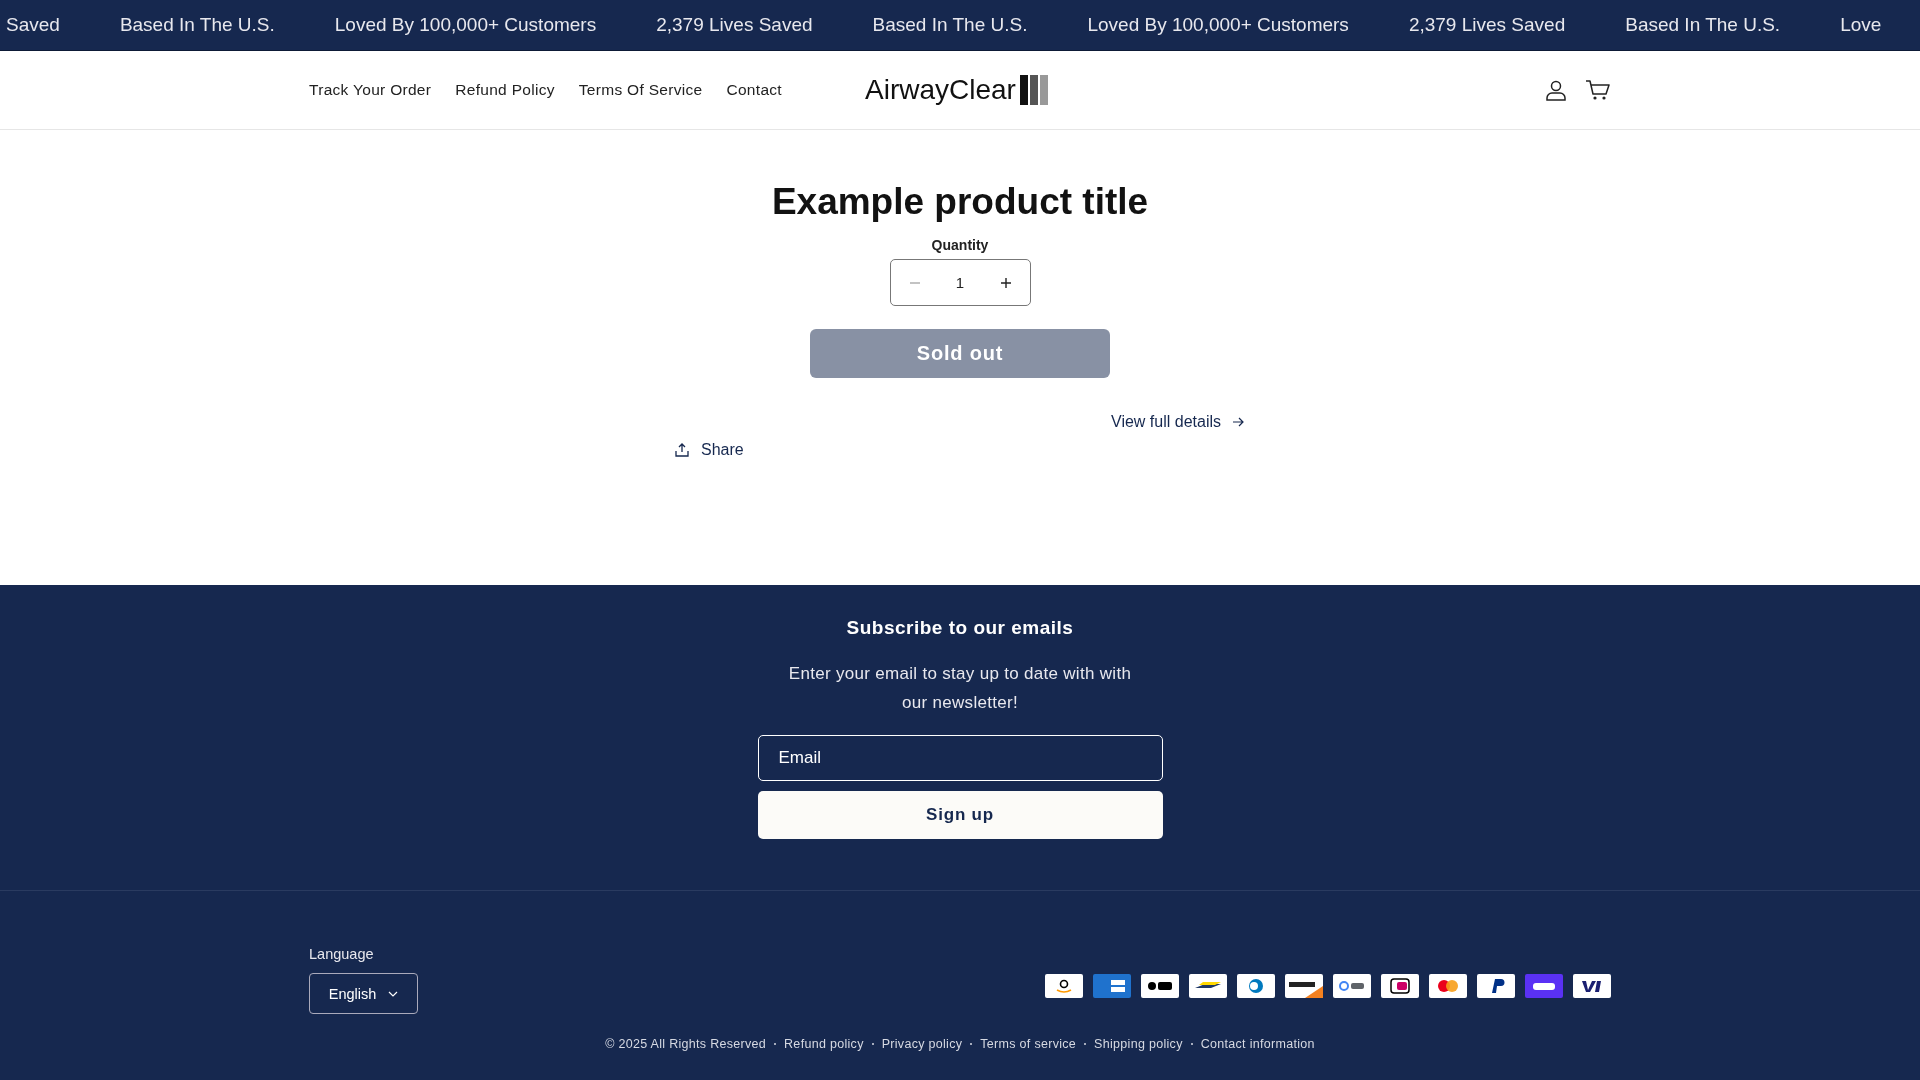  What do you see at coordinates (922, 1044) in the screenshot?
I see `policy-link: Privacy policy` at bounding box center [922, 1044].